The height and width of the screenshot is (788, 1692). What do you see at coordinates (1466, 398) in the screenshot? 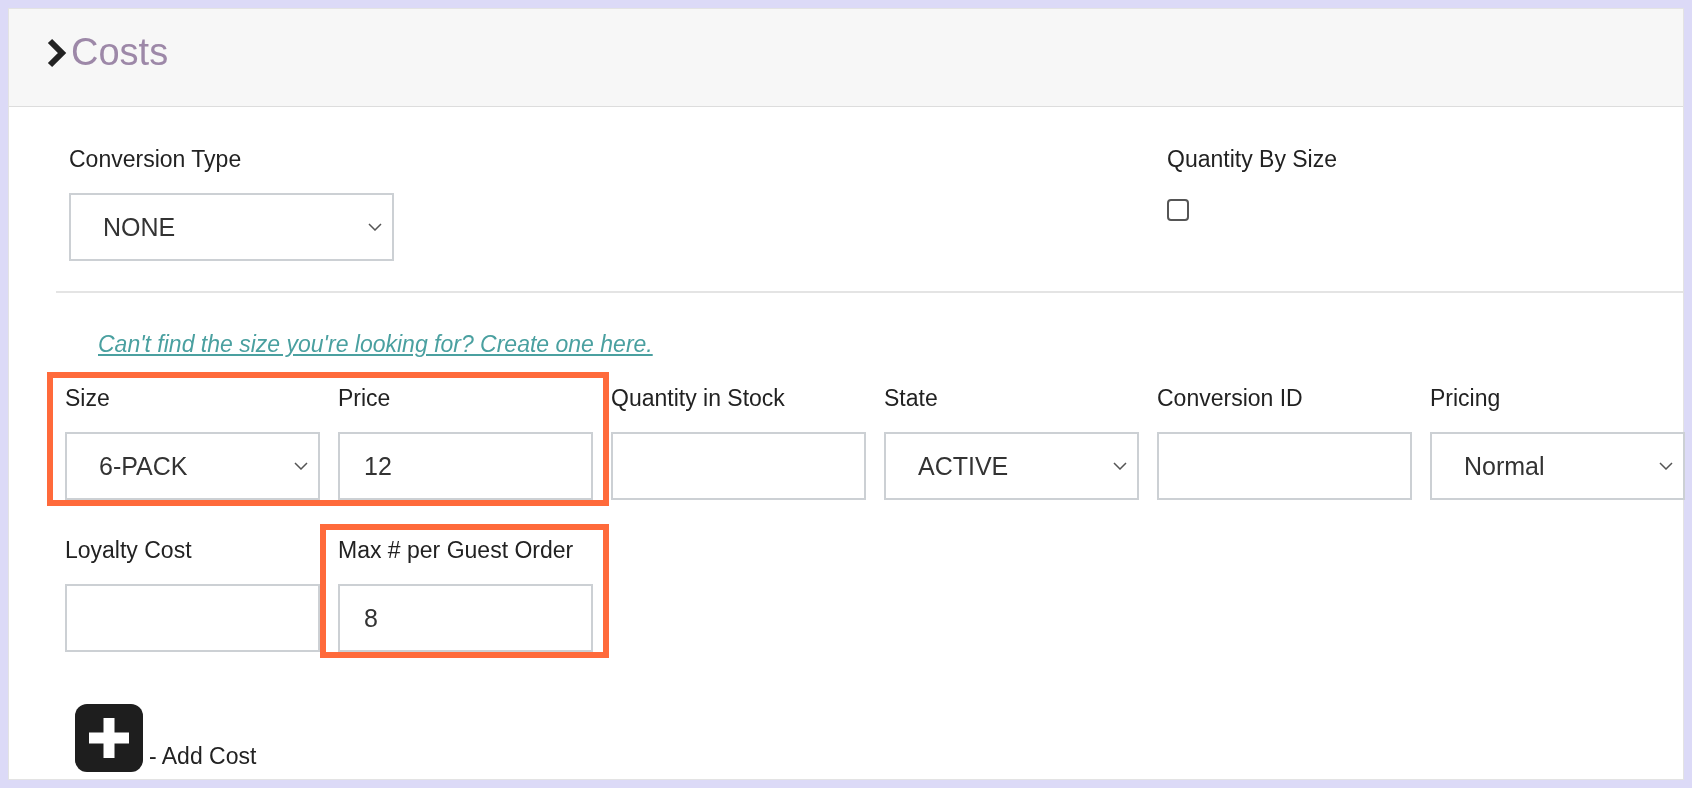
I see `field-label: Pricing` at bounding box center [1466, 398].